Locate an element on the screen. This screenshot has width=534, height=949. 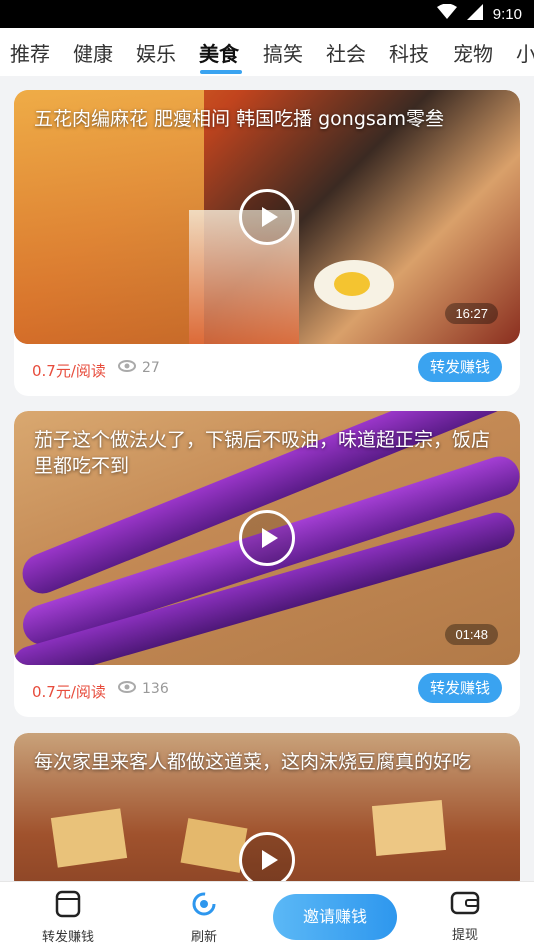
tab-more: 小 is located at coordinates (525, 52).